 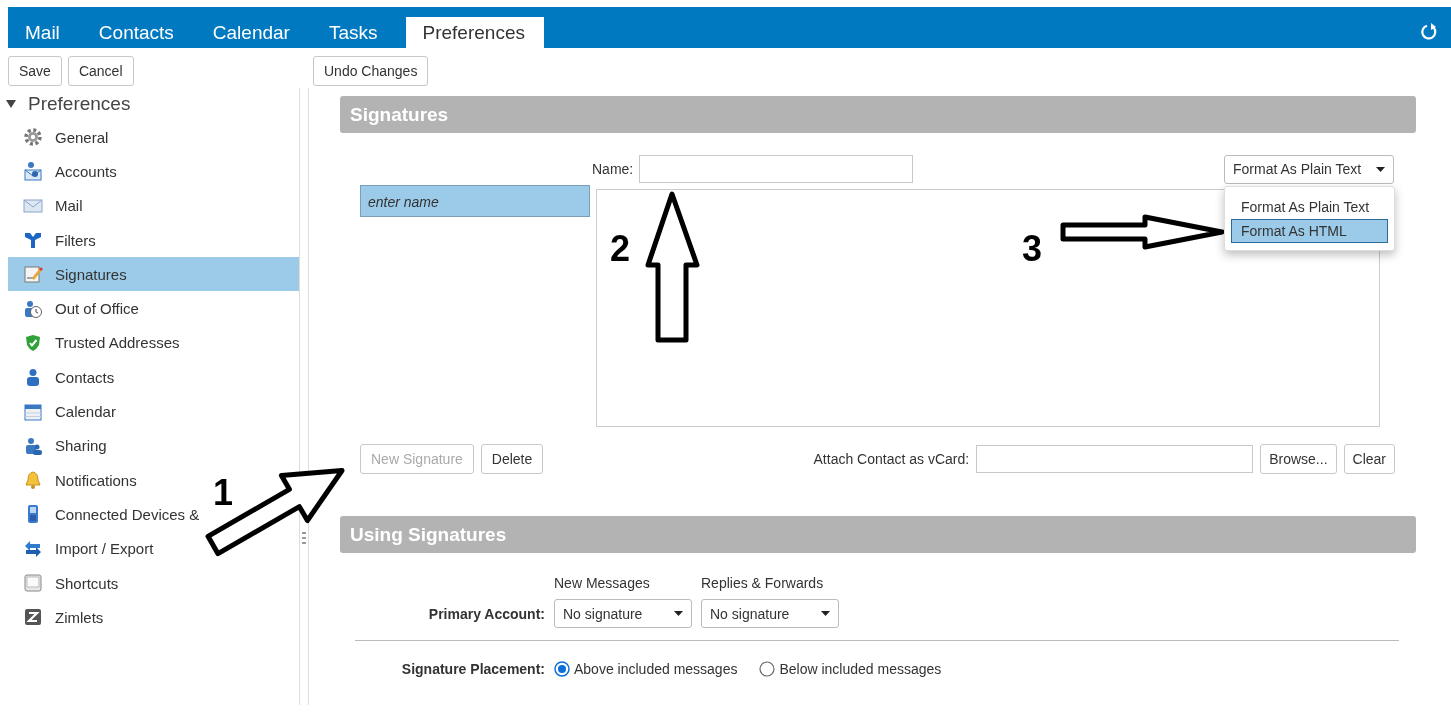 What do you see at coordinates (763, 583) in the screenshot?
I see `column-header: Replies & Forwards` at bounding box center [763, 583].